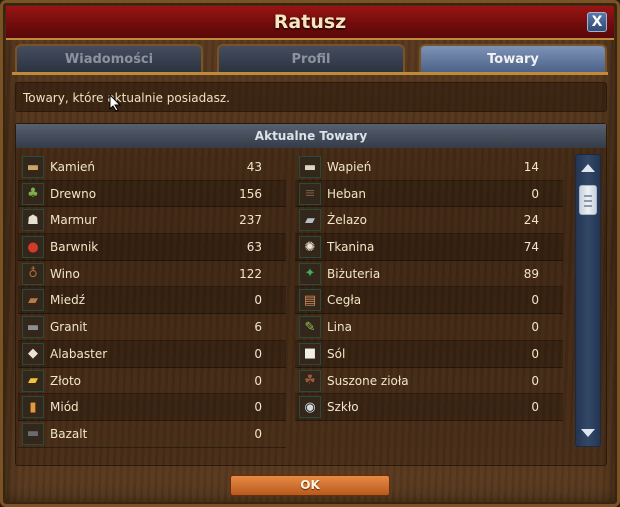 This screenshot has height=507, width=620. What do you see at coordinates (250, 193) in the screenshot?
I see `goods-value: 156` at bounding box center [250, 193].